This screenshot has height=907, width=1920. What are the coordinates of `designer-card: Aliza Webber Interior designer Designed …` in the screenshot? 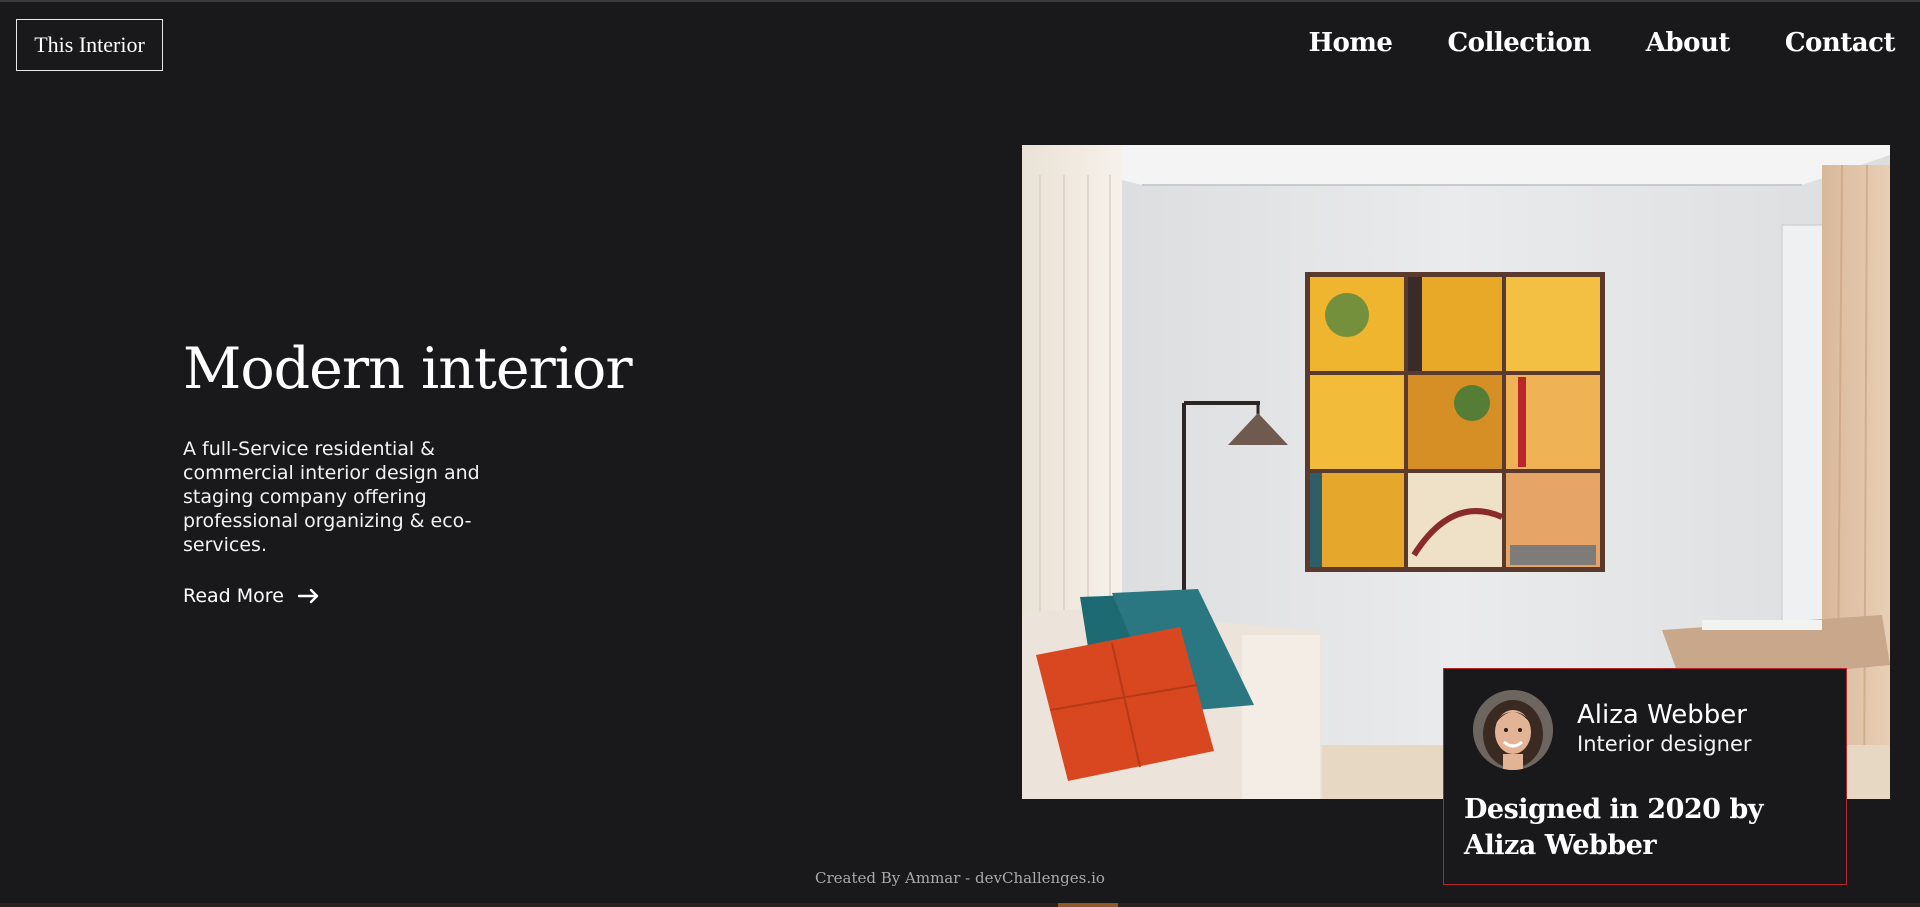 It's located at (1645, 776).